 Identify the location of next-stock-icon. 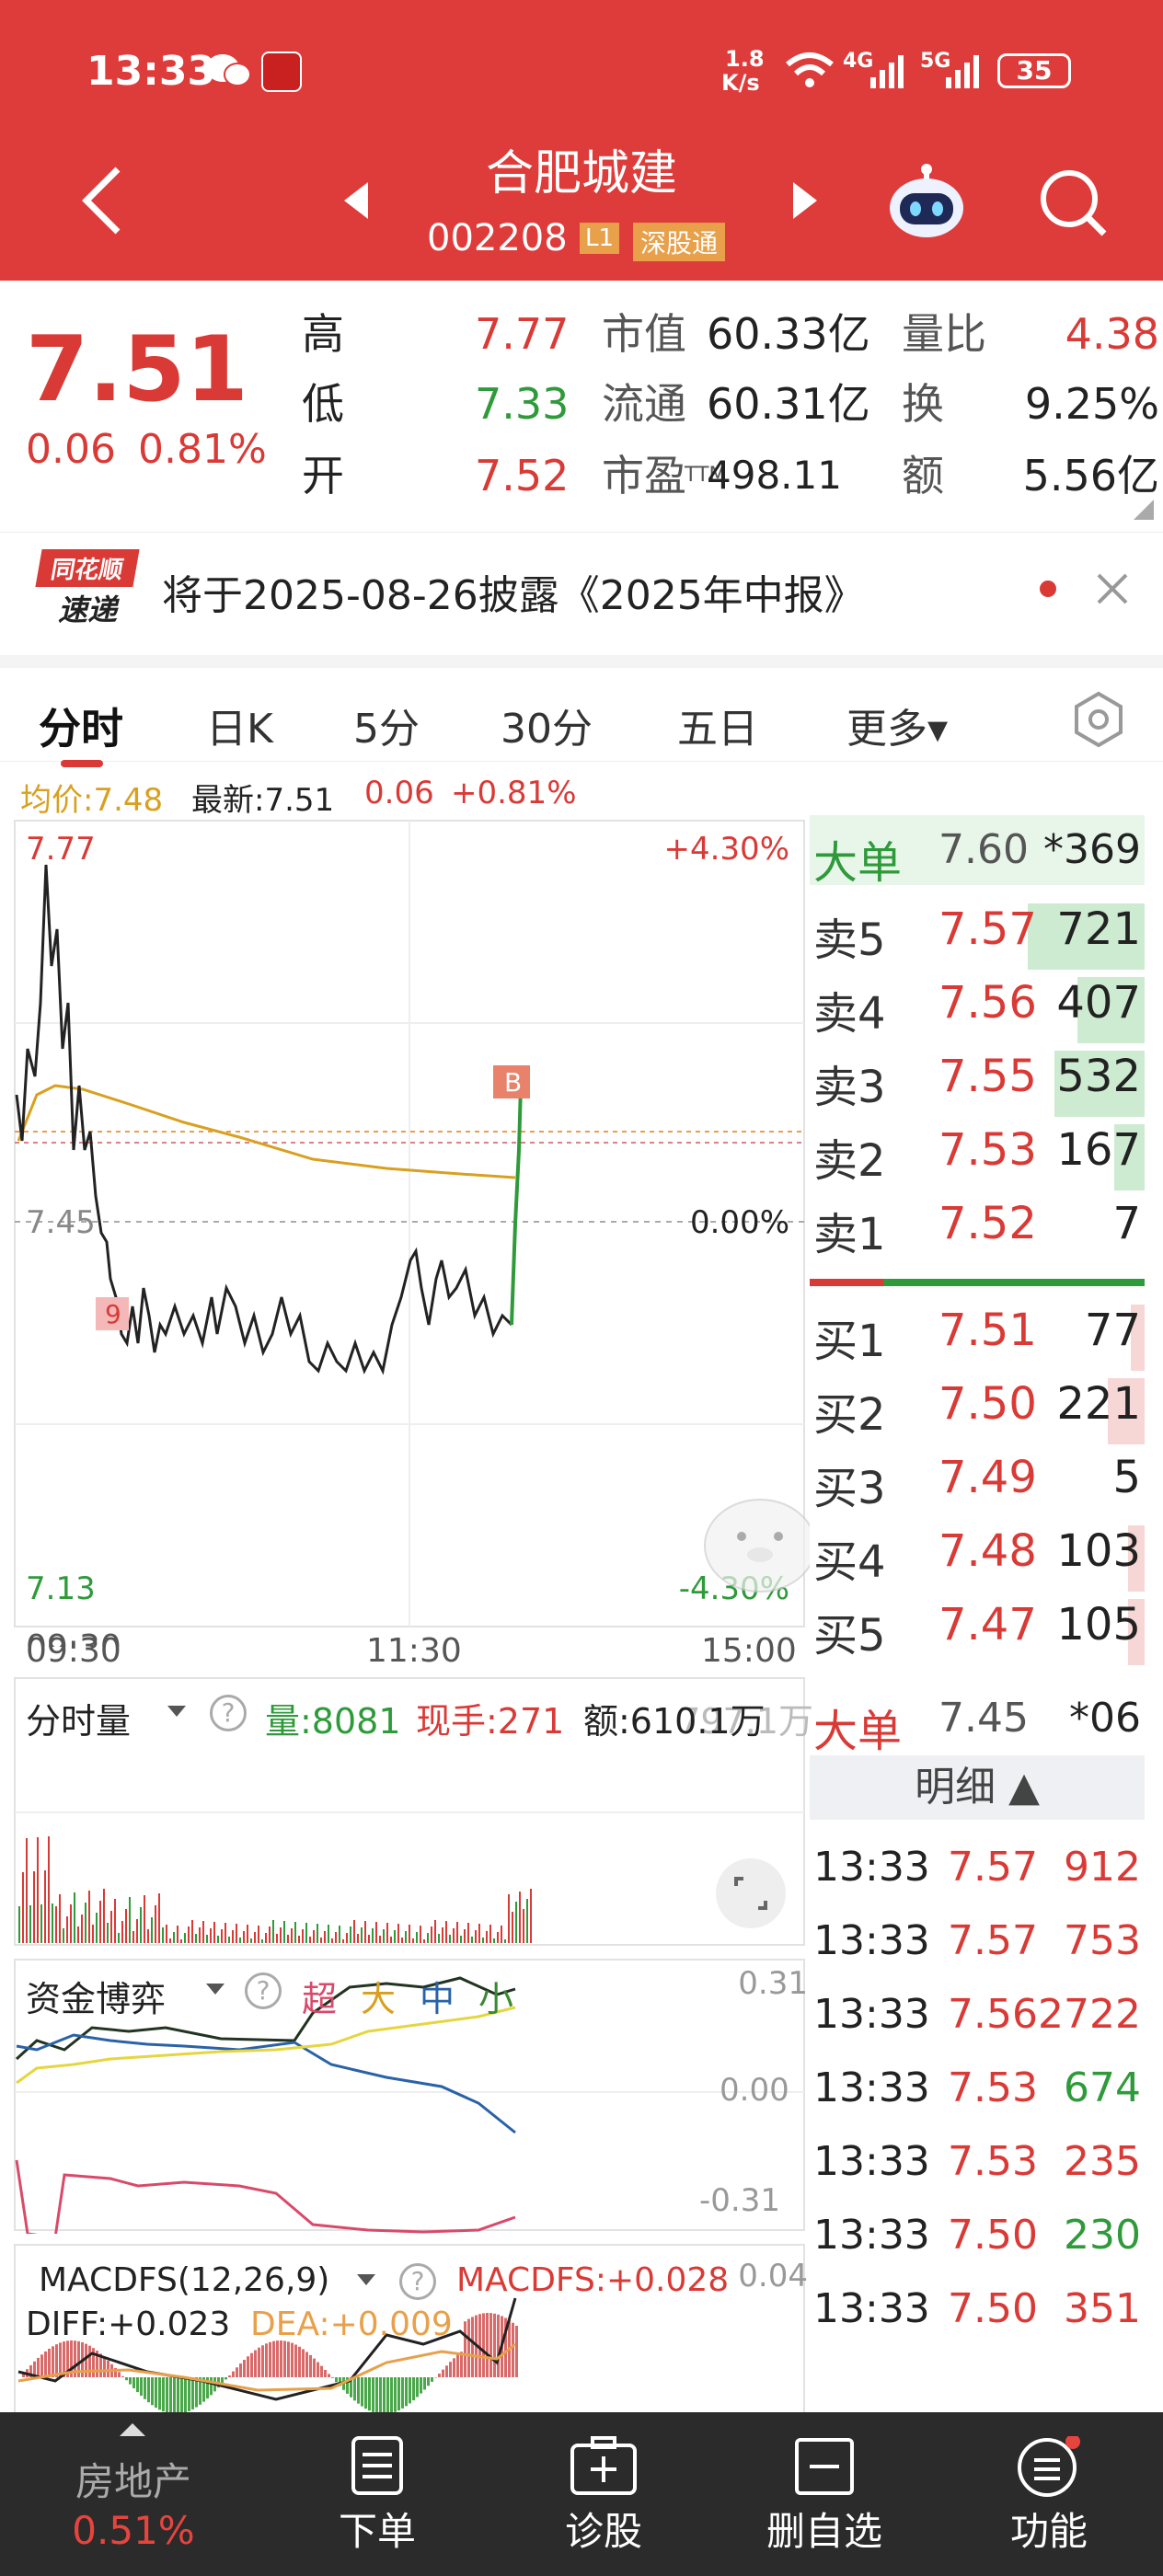
(806, 202).